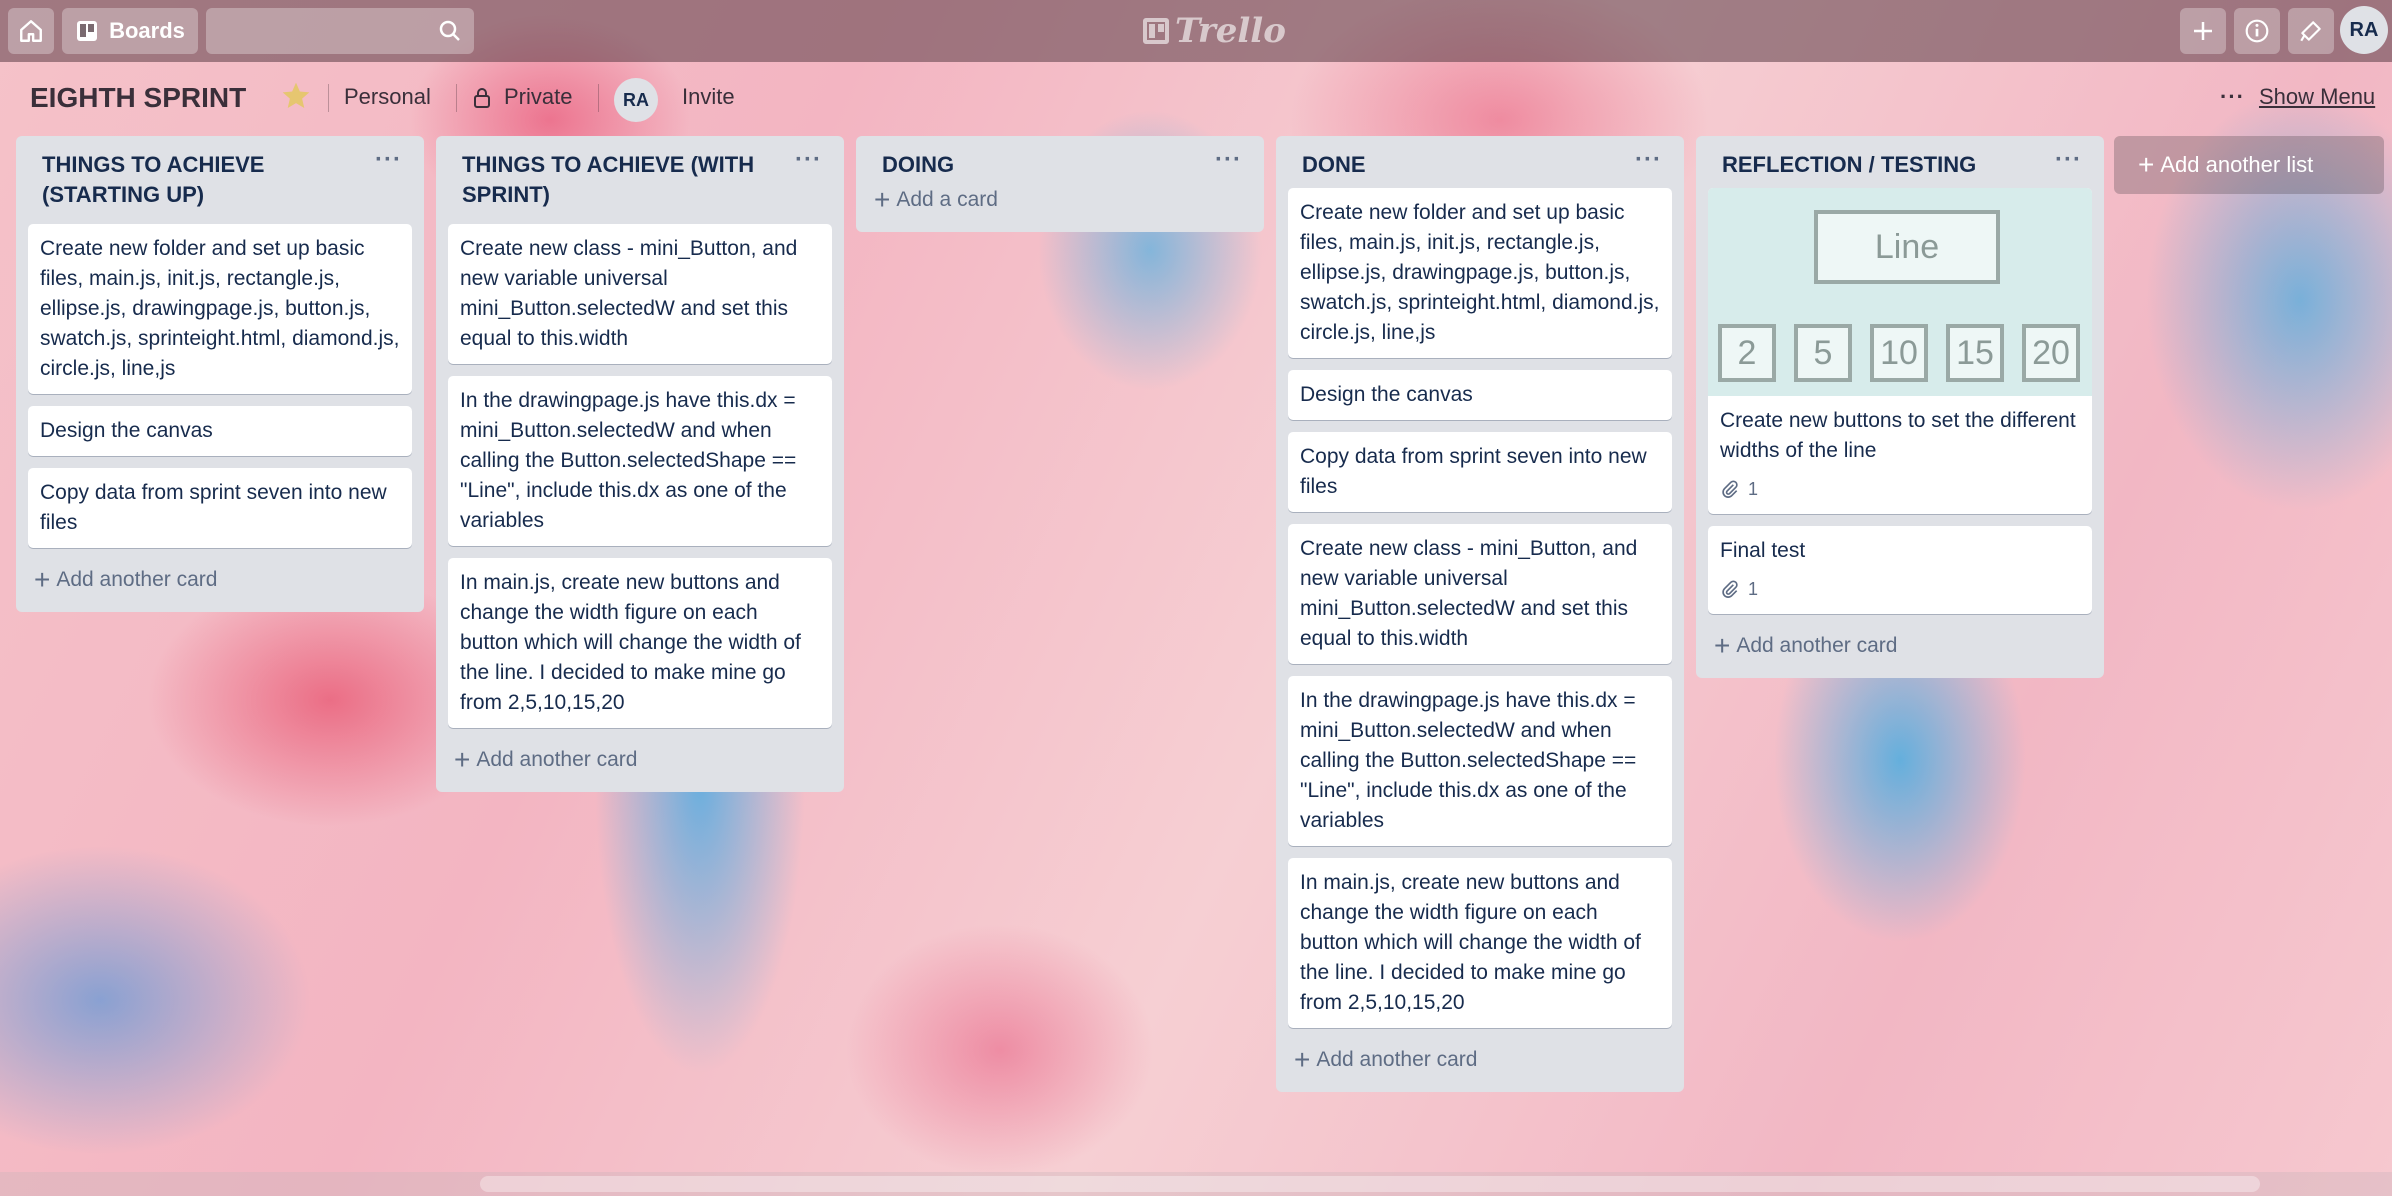 The image size is (2392, 1196). I want to click on card: Final test 1, so click(1900, 570).